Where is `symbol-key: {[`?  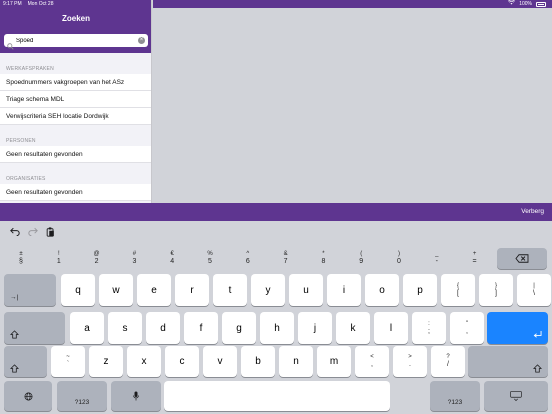
symbol-key: {[ is located at coordinates (458, 290).